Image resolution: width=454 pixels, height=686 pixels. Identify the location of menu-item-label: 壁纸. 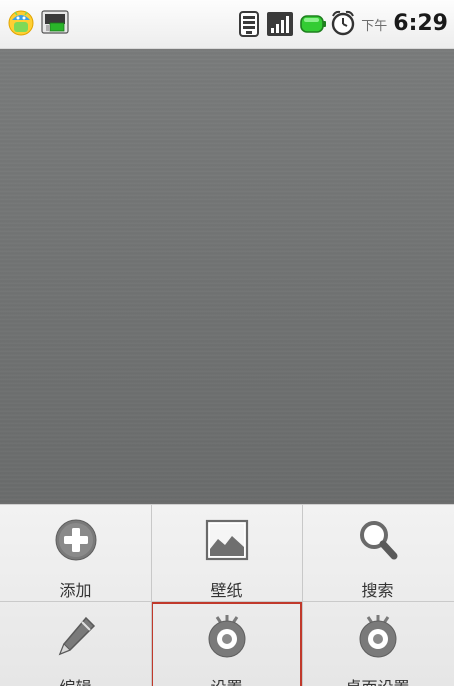
(226, 590).